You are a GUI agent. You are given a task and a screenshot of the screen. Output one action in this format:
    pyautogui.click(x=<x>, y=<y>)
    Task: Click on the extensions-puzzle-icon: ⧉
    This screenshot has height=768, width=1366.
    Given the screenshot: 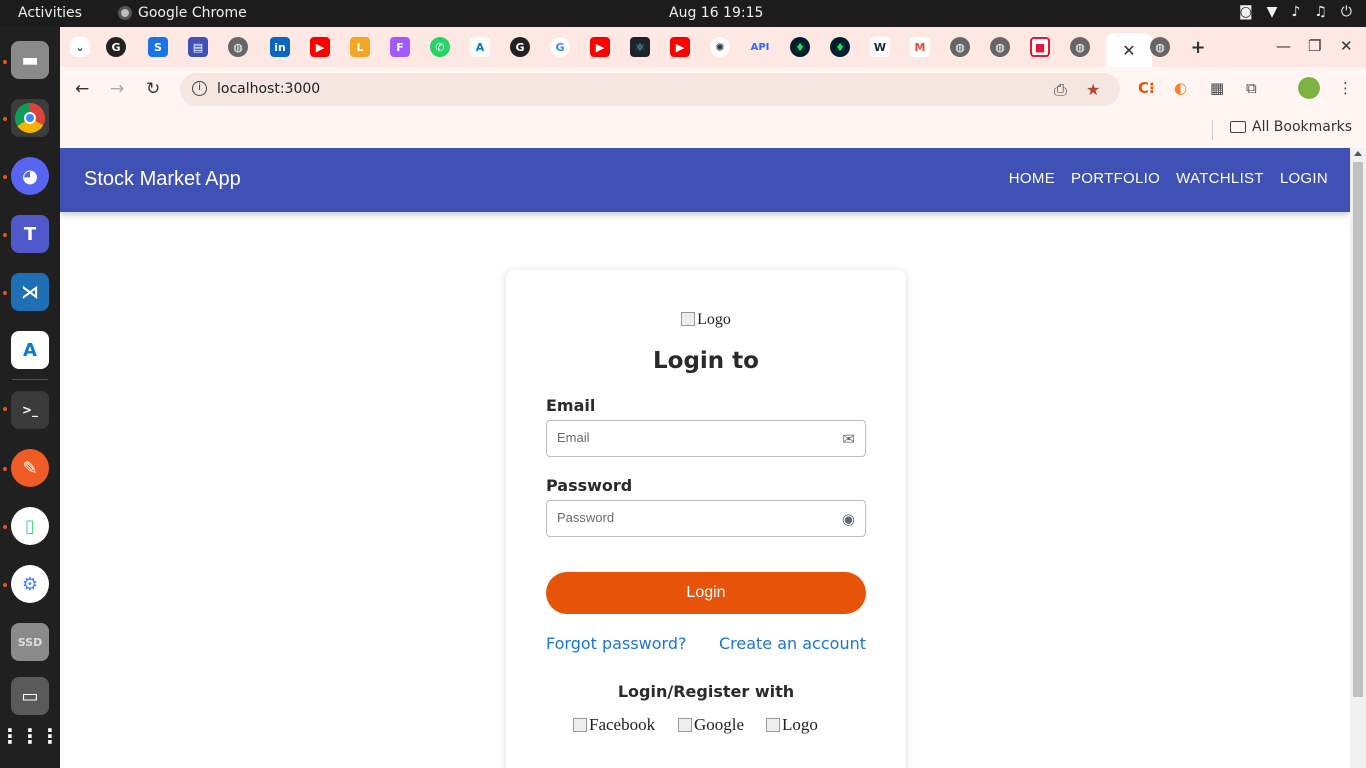 What is the action you would take?
    pyautogui.click(x=1251, y=88)
    